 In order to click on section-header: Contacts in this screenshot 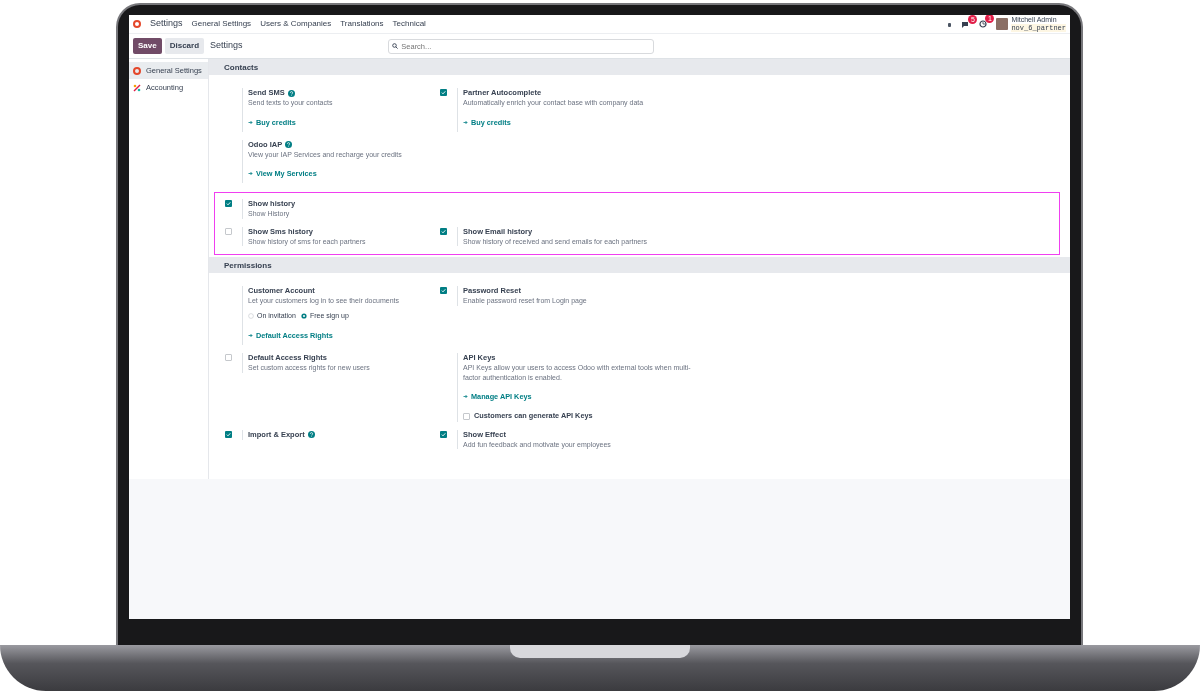, I will do `click(639, 67)`.